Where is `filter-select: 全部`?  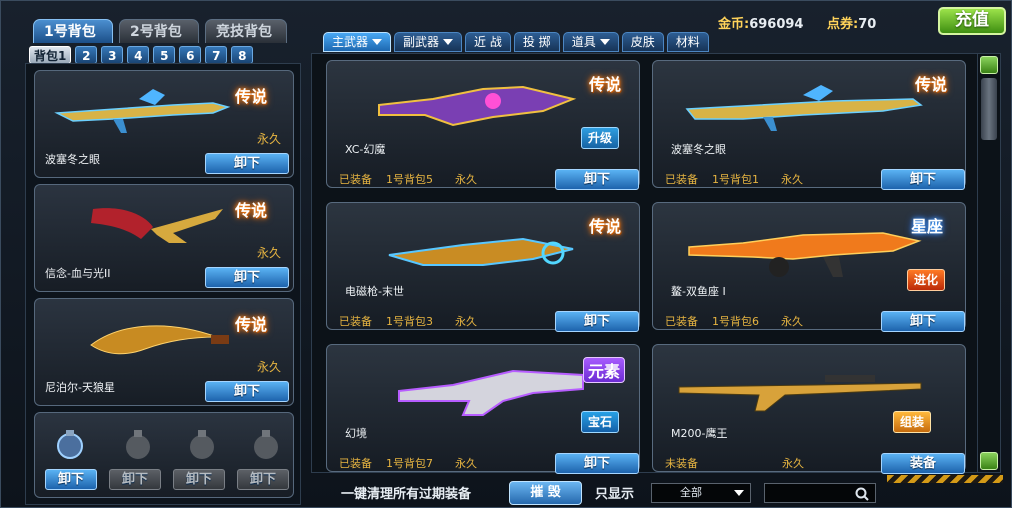 filter-select: 全部 is located at coordinates (701, 493).